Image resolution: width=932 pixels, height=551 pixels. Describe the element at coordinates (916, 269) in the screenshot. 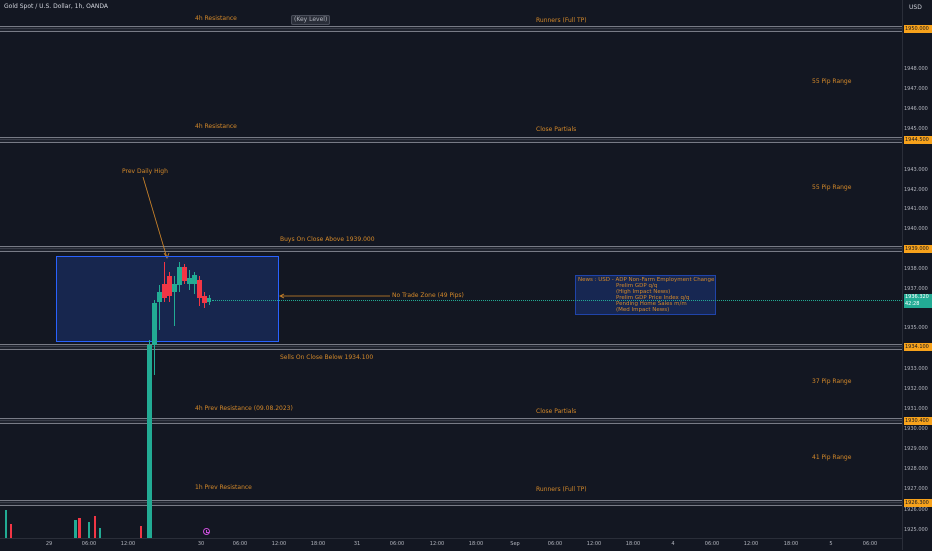

I see `price-label: 1938.000` at that location.